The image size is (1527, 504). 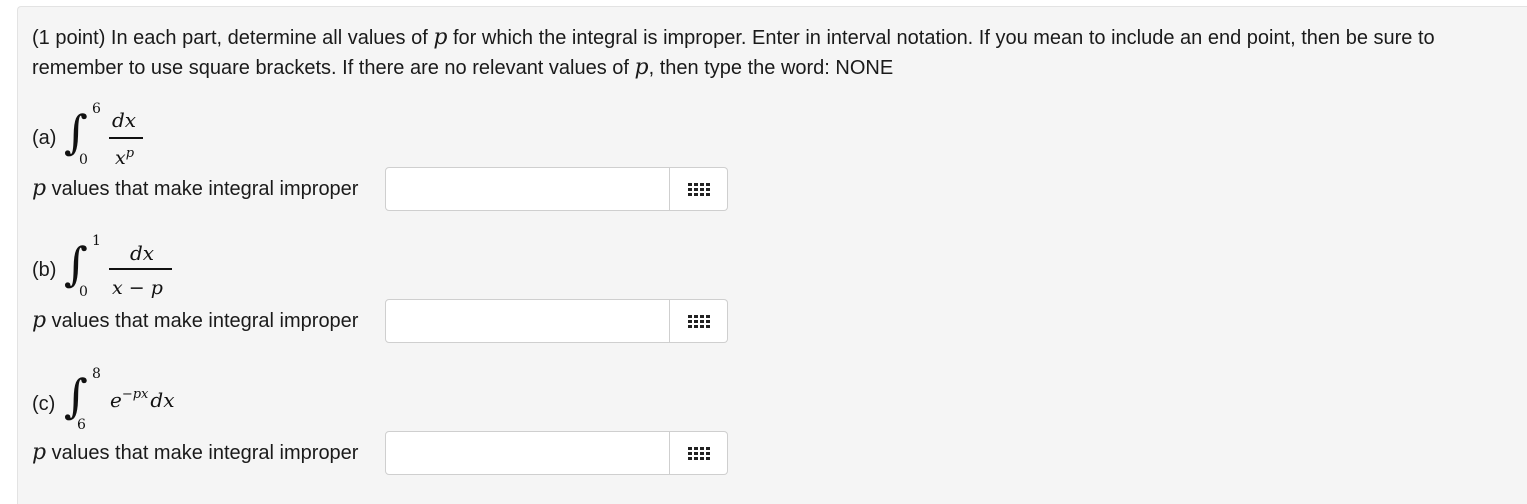 I want to click on answer-input-a, so click(x=527, y=189).